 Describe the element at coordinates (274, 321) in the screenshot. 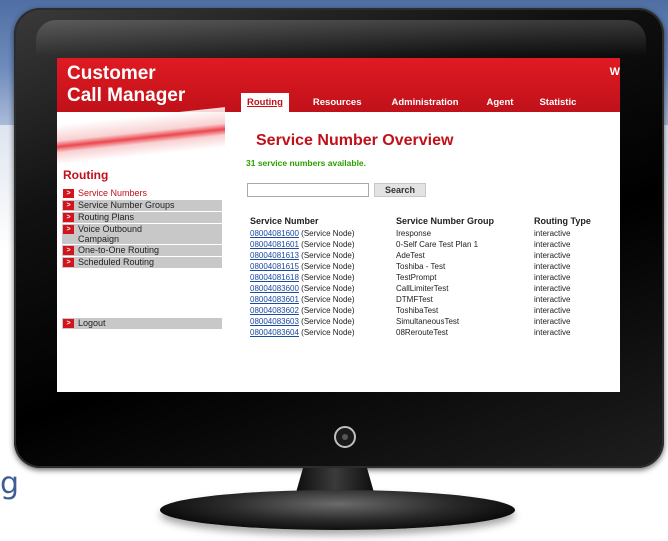

I see `service-number-link: 08004083603` at that location.